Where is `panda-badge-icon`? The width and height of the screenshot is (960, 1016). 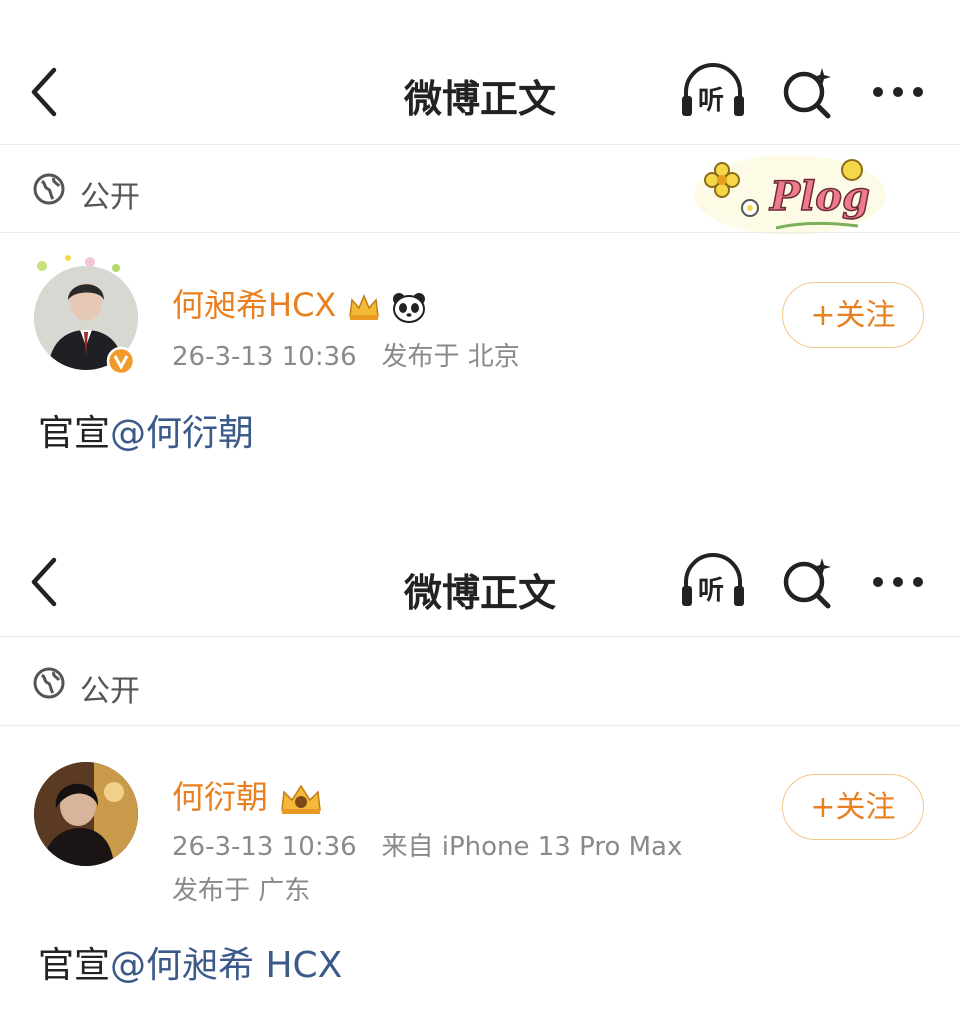 panda-badge-icon is located at coordinates (408, 308).